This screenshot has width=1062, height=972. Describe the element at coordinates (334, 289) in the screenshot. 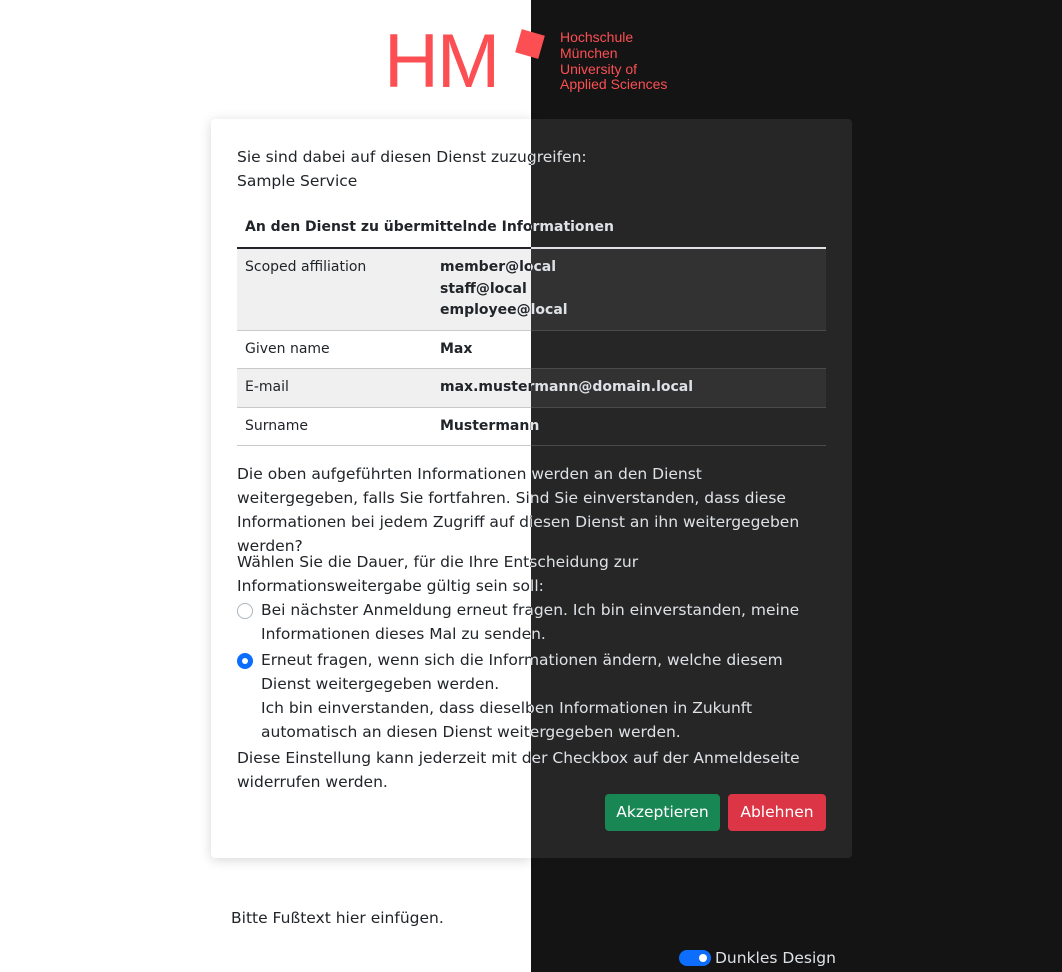

I see `attribute-name: Scoped affiliation` at that location.